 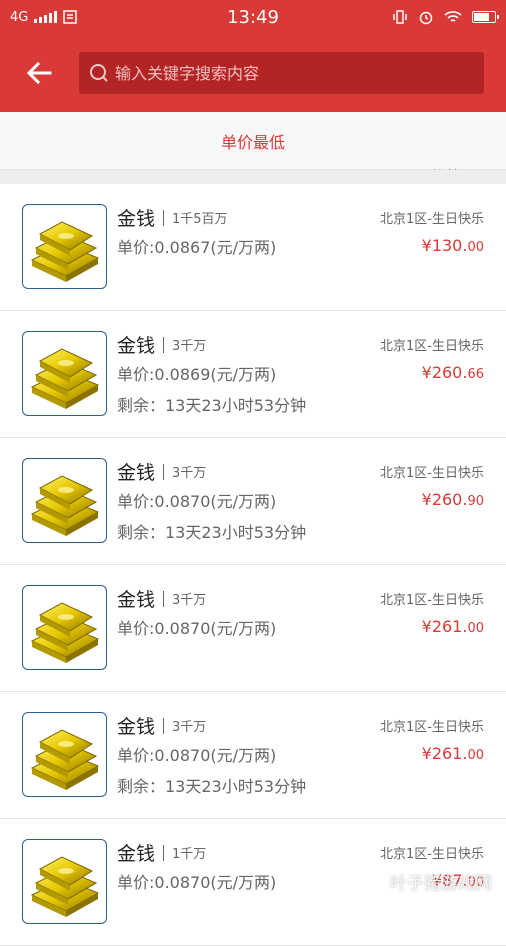 I want to click on search-icon, so click(x=99, y=73).